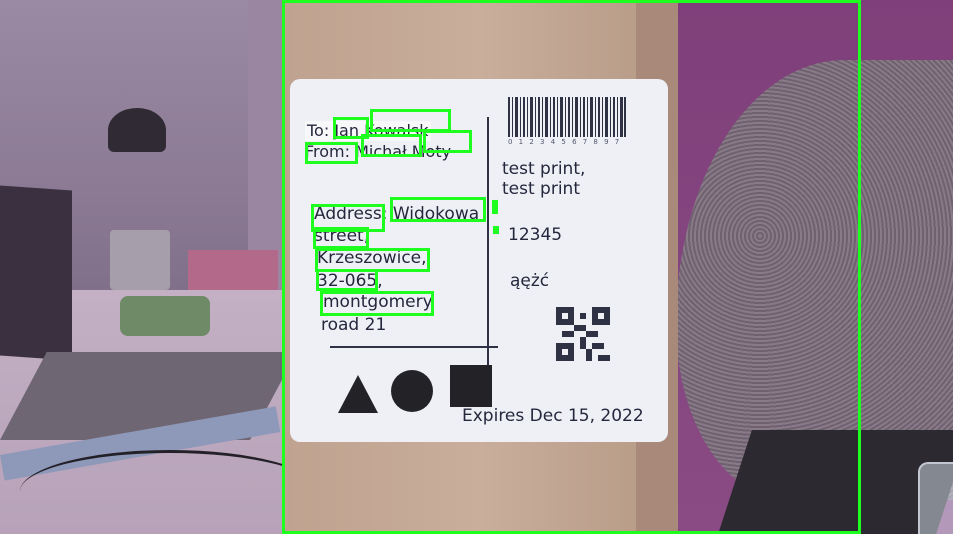 This screenshot has height=534, width=953. Describe the element at coordinates (140, 260) in the screenshot. I see `pen-holder` at that location.